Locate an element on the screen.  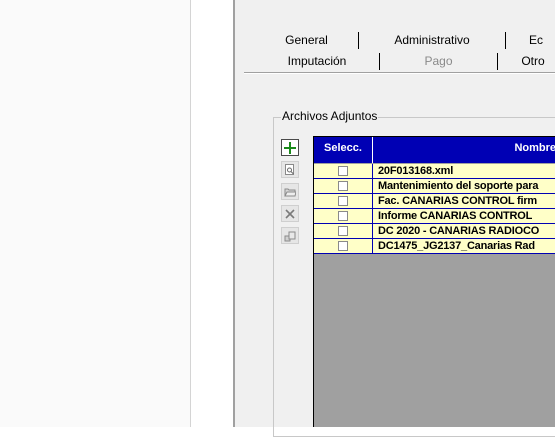
attachments-group-label: Archivos Adjuntos is located at coordinates (330, 116).